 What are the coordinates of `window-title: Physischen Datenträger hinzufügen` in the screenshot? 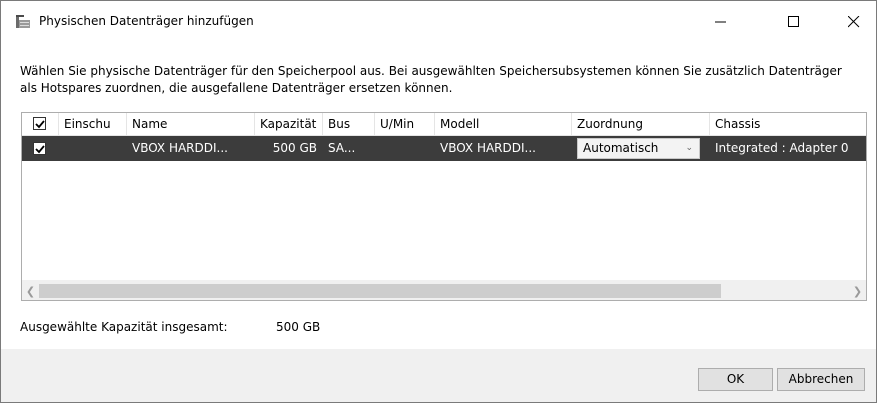 It's located at (146, 21).